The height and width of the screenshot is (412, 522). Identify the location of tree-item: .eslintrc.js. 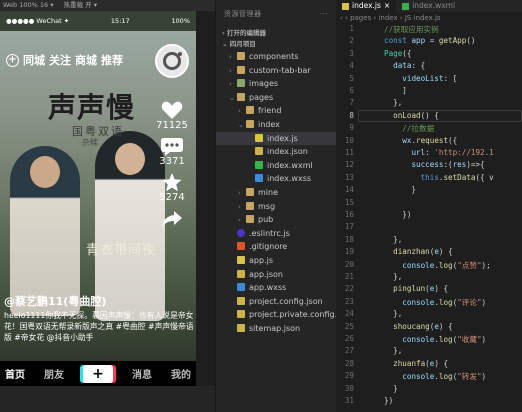
(276, 234).